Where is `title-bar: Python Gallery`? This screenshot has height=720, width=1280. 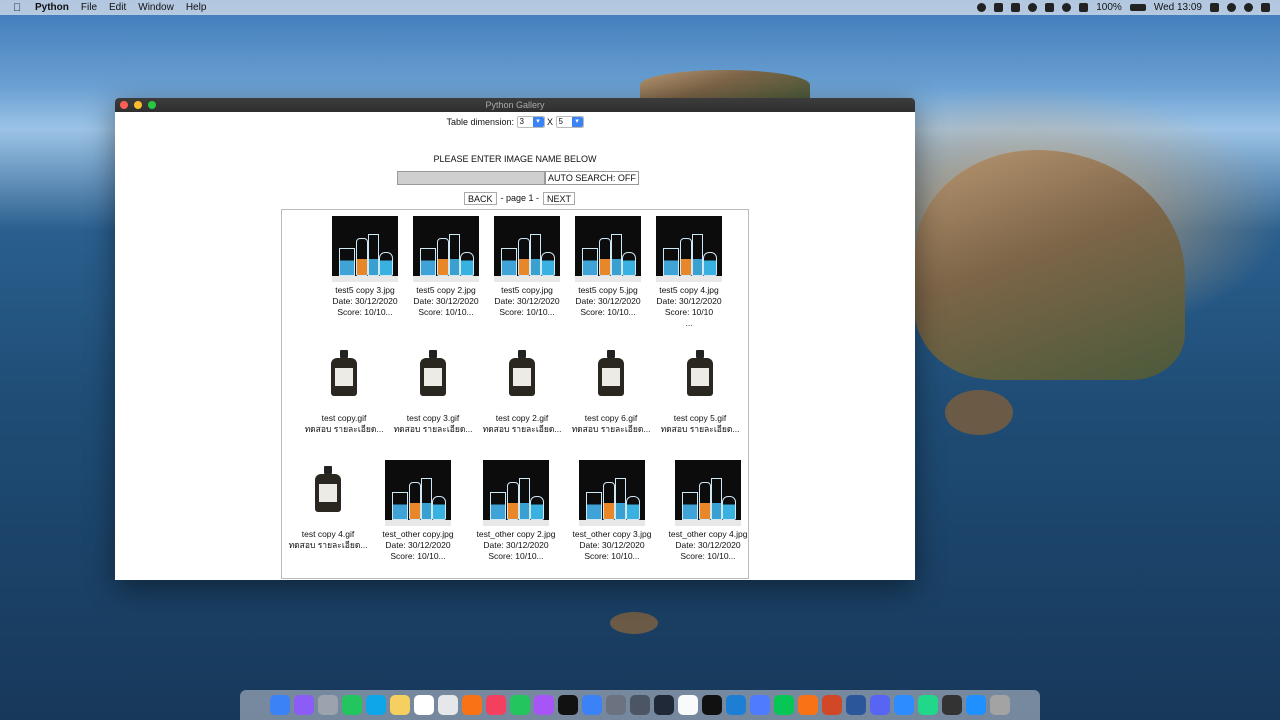 title-bar: Python Gallery is located at coordinates (515, 105).